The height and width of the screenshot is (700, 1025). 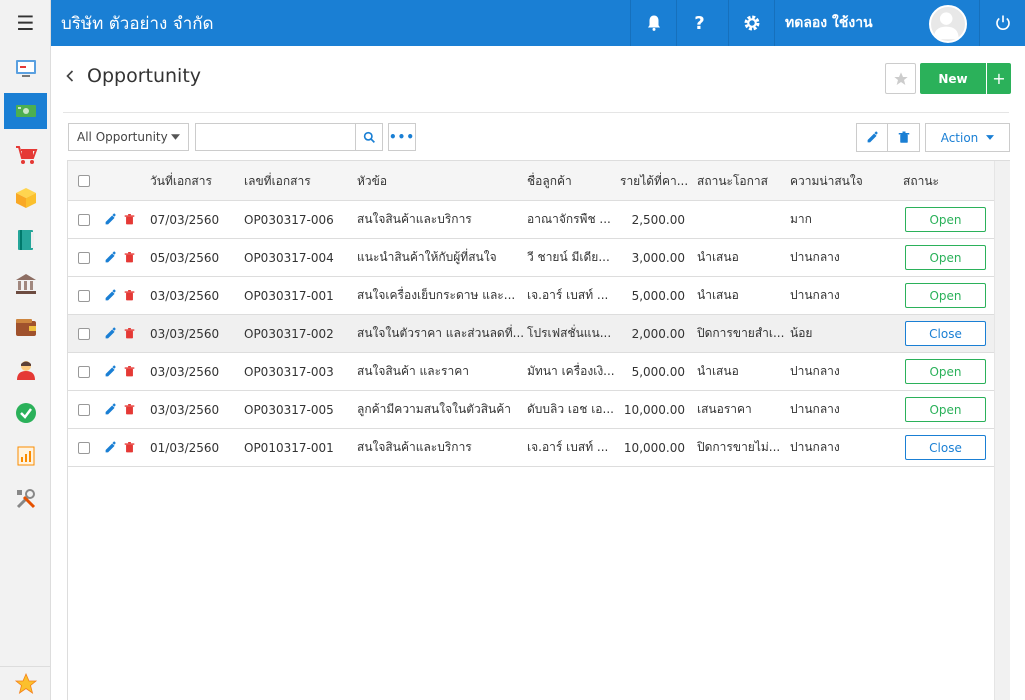 I want to click on bank-icon, so click(x=25, y=284).